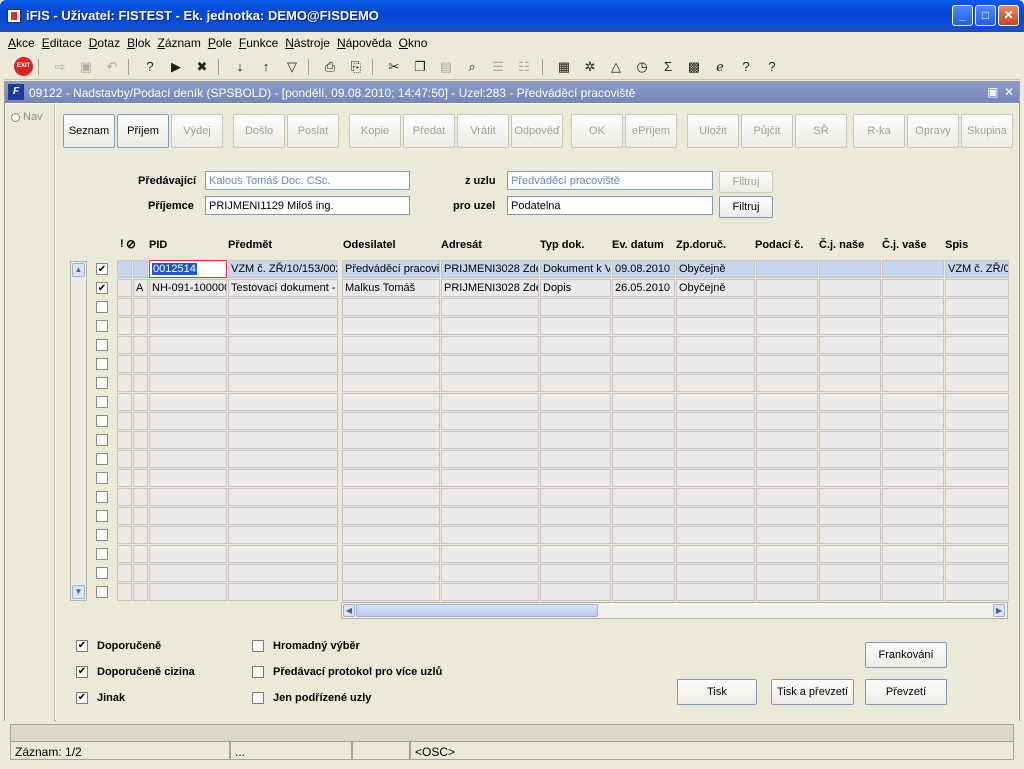 Image resolution: width=1024 pixels, height=769 pixels. I want to click on maximize-button: □, so click(985, 15).